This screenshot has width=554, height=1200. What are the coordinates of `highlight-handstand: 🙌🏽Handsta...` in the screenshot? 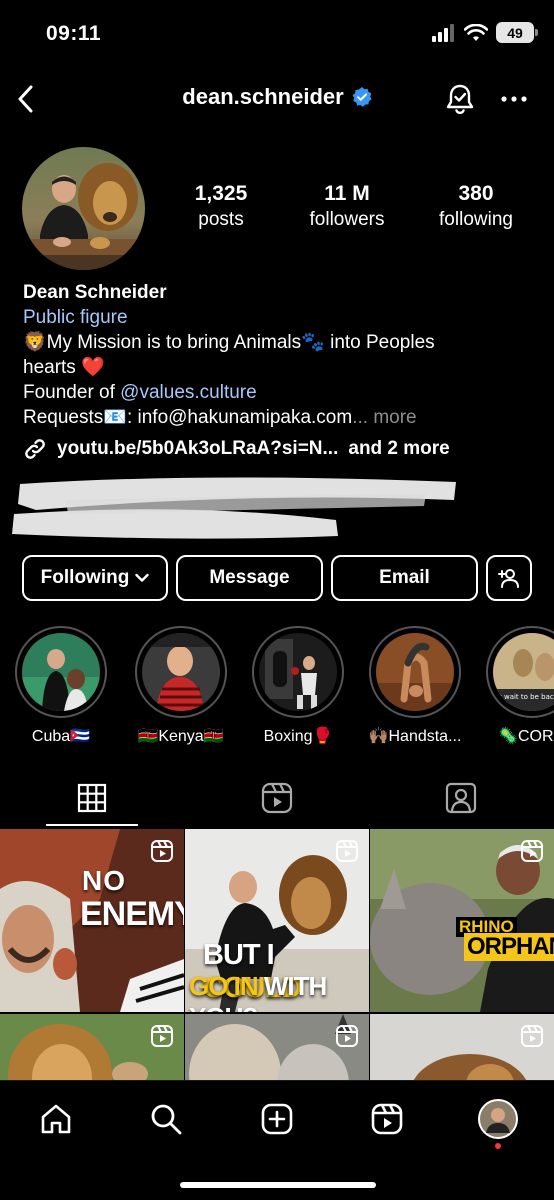 It's located at (415, 686).